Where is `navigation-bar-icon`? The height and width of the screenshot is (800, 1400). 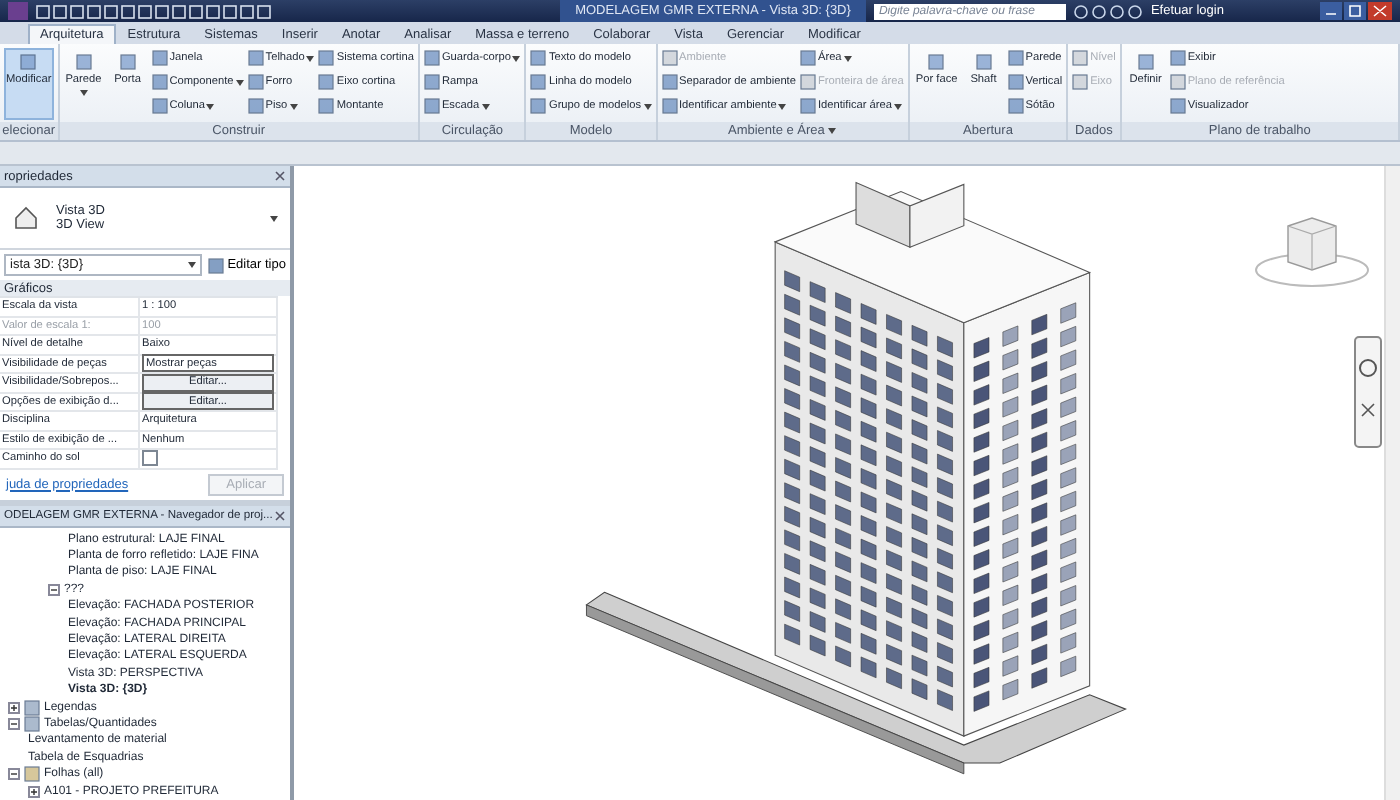
navigation-bar-icon is located at coordinates (1368, 392).